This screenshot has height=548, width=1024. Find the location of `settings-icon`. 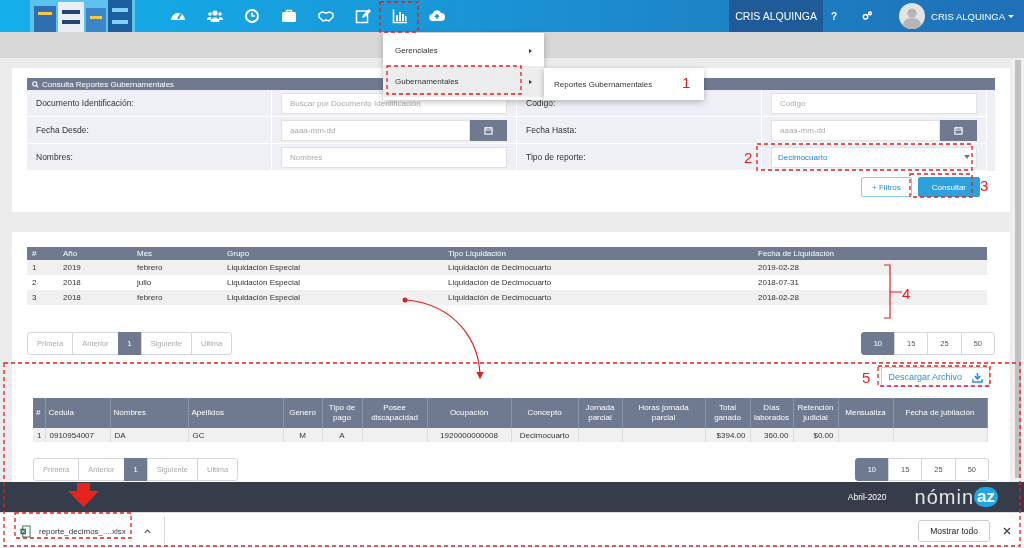

settings-icon is located at coordinates (867, 16).